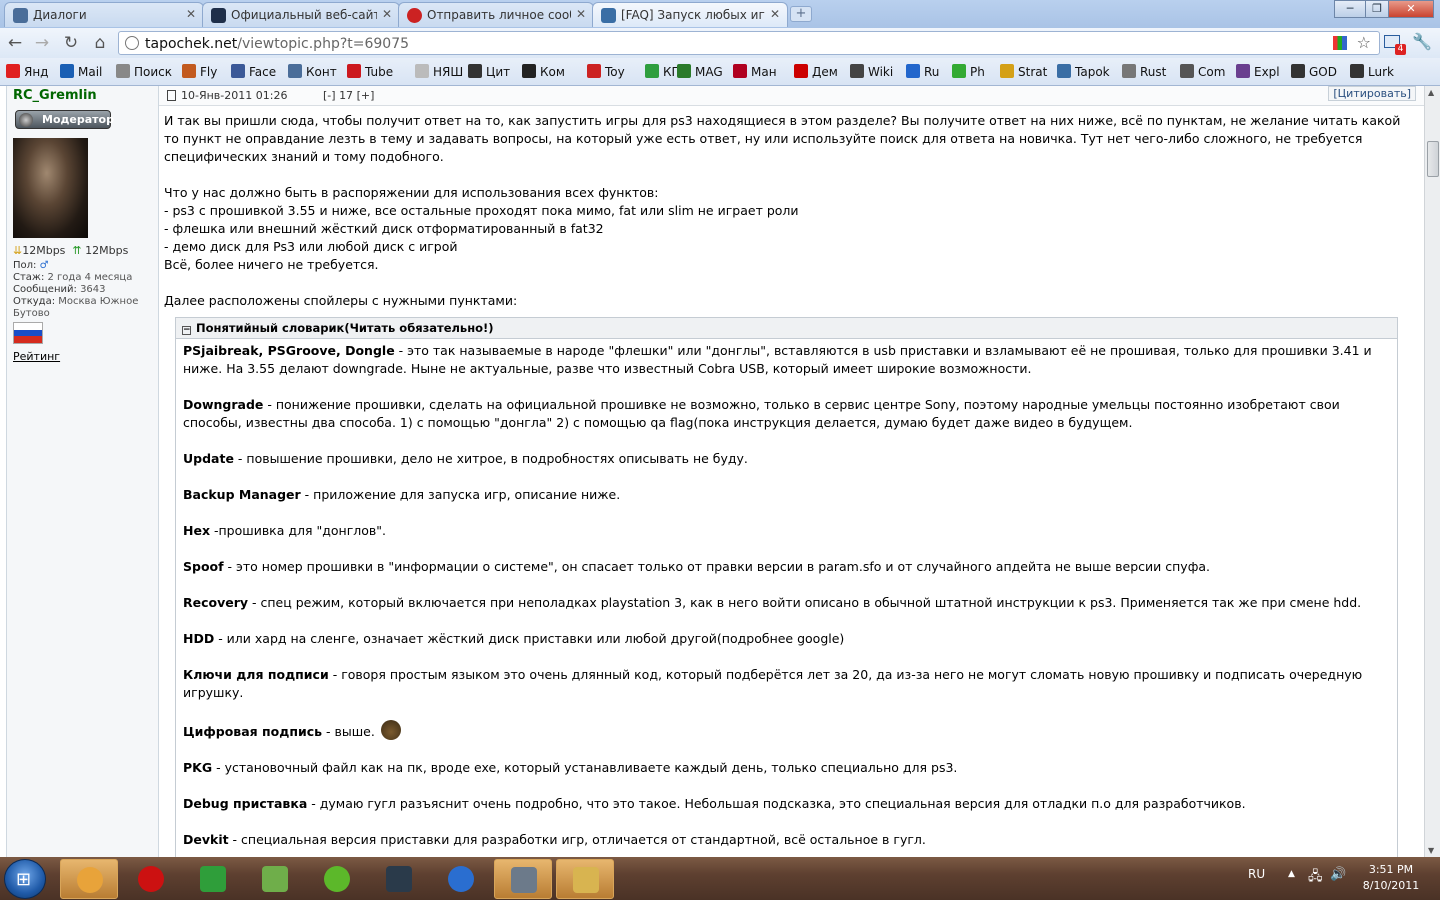 This screenshot has width=1440, height=900. Describe the element at coordinates (20, 15) in the screenshot. I see `vk-icon` at that location.